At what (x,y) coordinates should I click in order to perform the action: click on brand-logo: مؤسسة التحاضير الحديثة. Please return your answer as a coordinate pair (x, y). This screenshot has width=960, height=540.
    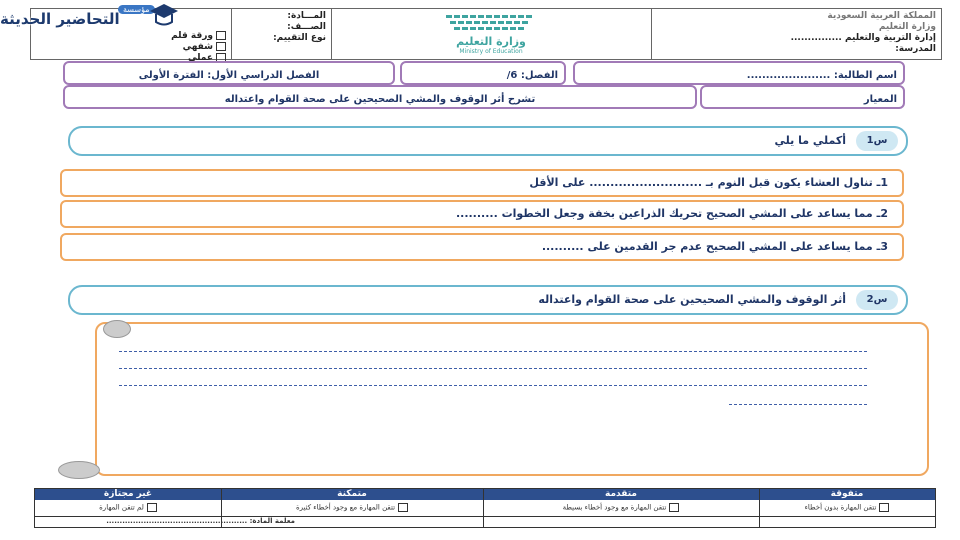
    Looking at the image, I should click on (90, 20).